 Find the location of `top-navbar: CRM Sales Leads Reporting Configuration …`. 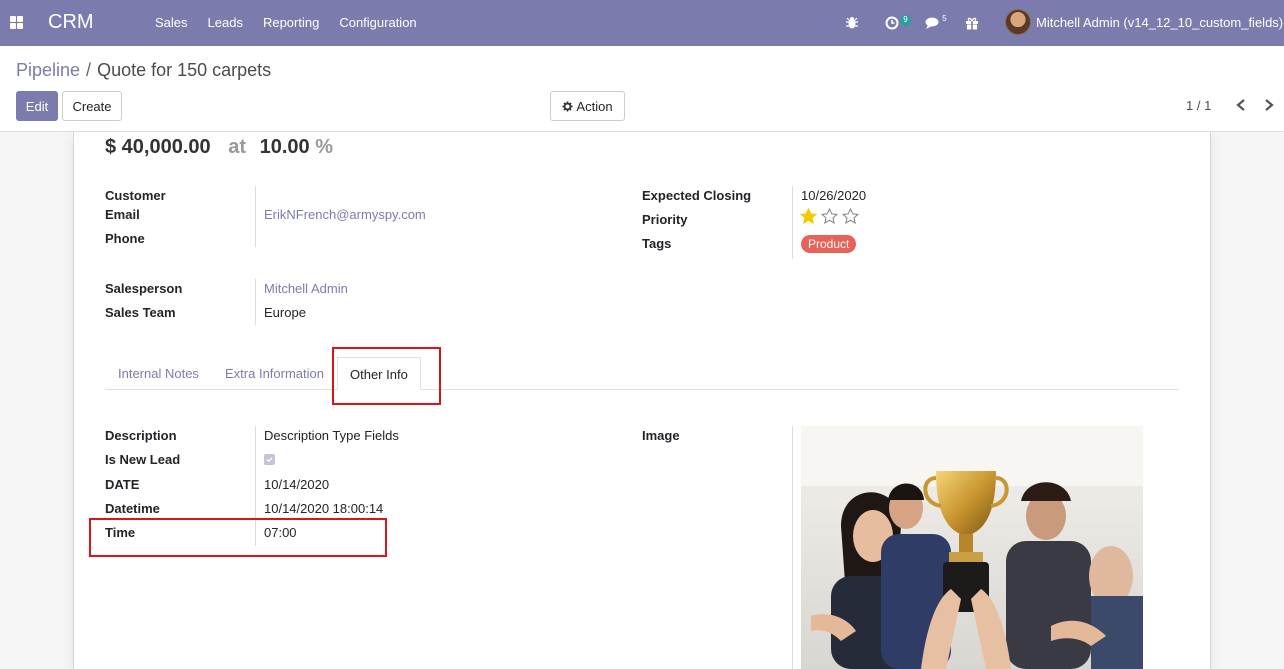

top-navbar: CRM Sales Leads Reporting Configuration … is located at coordinates (642, 23).